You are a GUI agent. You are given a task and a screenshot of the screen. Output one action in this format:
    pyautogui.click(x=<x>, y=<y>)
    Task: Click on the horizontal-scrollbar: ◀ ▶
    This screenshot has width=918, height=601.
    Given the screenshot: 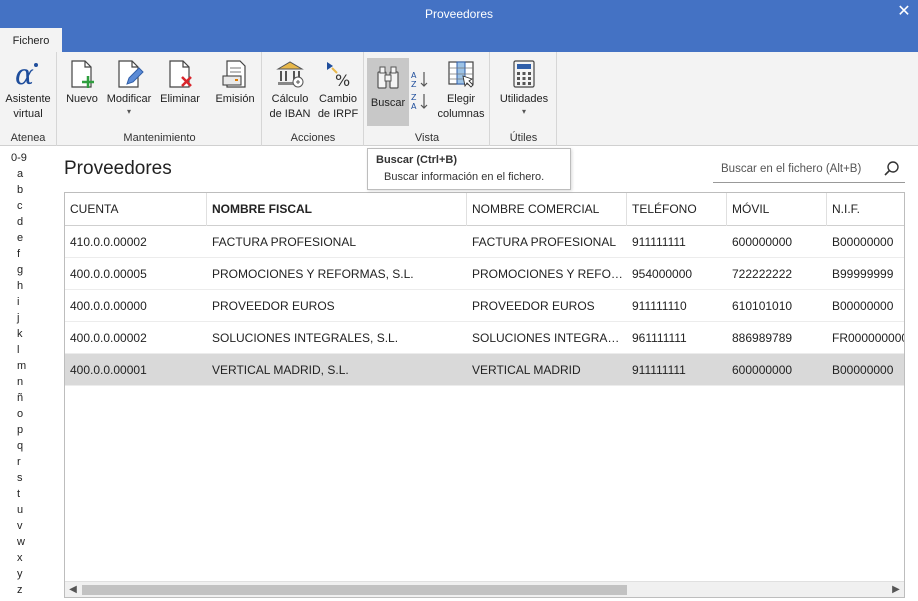 What is the action you would take?
    pyautogui.click(x=484, y=589)
    